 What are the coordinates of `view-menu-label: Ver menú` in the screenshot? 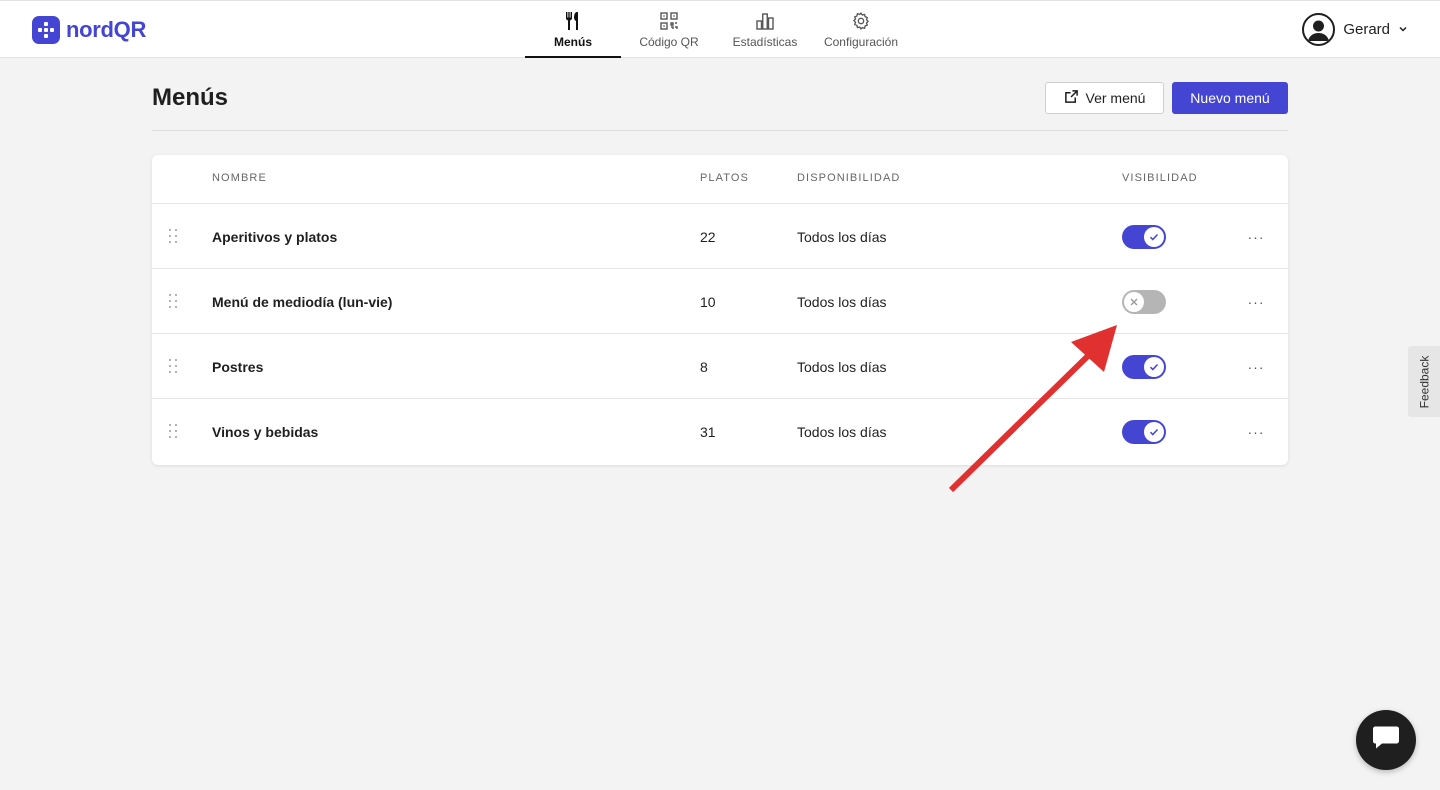 It's located at (1115, 98).